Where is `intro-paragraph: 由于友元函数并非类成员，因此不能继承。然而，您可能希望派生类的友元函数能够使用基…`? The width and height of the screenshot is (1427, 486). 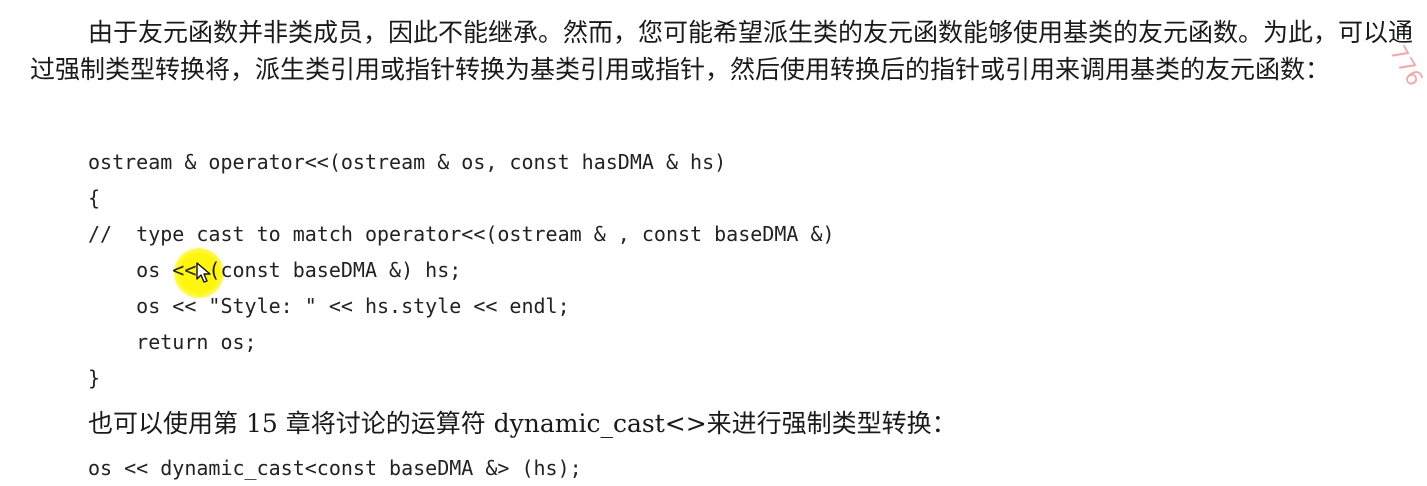 intro-paragraph: 由于友元函数并非类成员，因此不能继承。然而，您可能希望派生类的友元函数能够使用基… is located at coordinates (725, 51).